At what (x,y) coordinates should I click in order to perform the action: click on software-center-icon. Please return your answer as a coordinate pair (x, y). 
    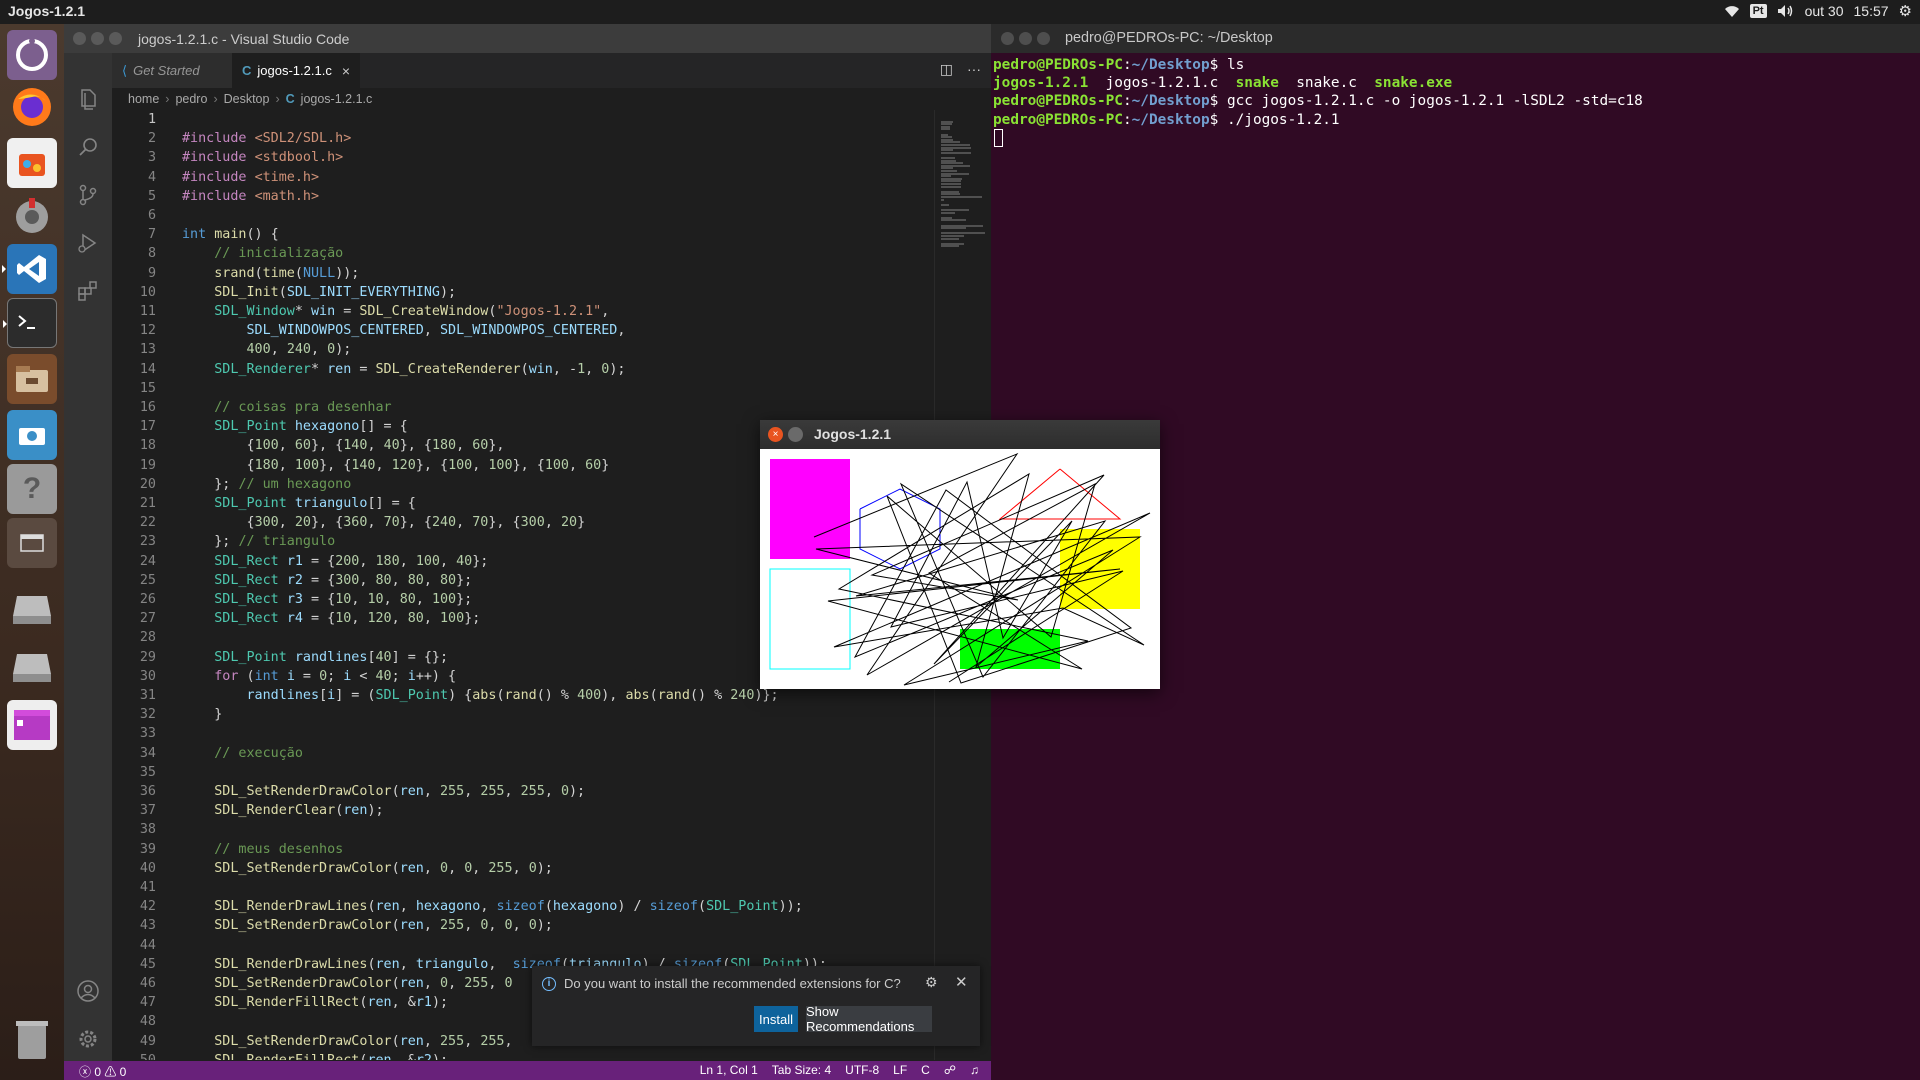
    Looking at the image, I should click on (32, 163).